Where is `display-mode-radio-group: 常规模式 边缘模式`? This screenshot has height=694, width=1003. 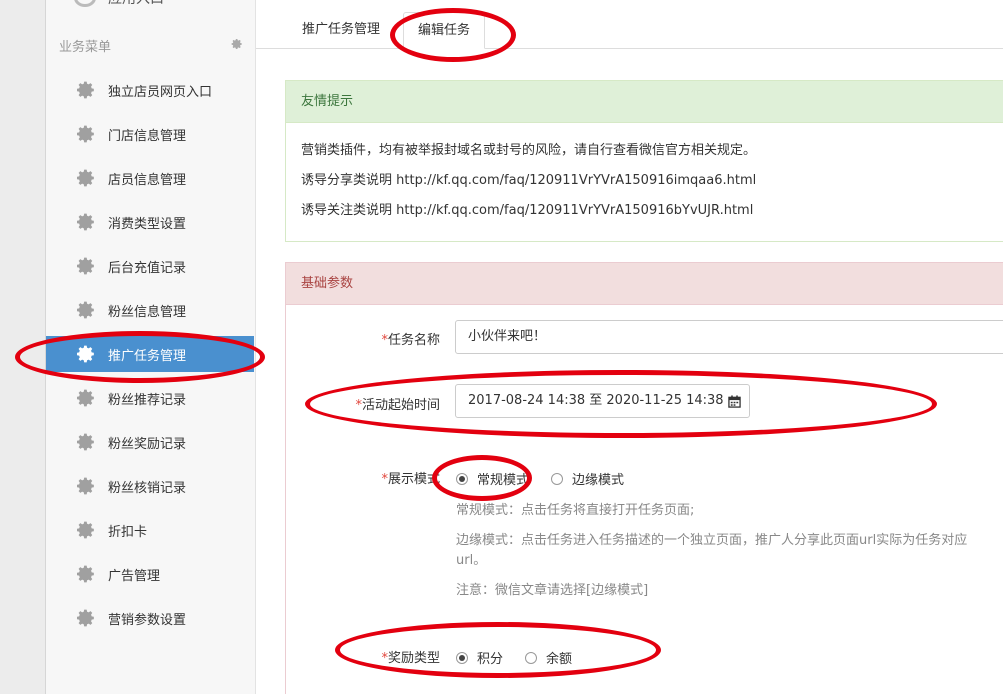 display-mode-radio-group: 常规模式 边缘模式 is located at coordinates (551, 478).